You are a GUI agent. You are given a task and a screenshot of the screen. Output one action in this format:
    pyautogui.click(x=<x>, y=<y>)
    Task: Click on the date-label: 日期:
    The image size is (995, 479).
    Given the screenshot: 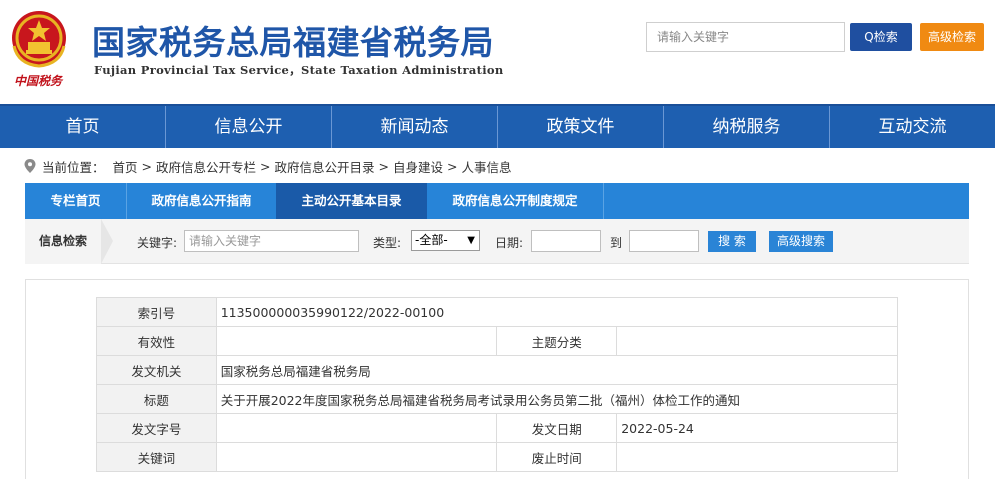 What is the action you would take?
    pyautogui.click(x=509, y=243)
    